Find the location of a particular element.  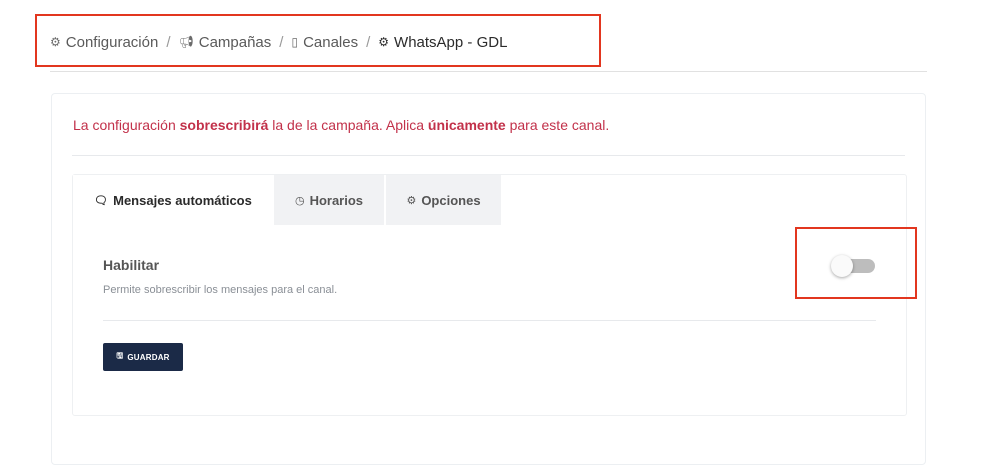

breadcrumb-item-campanas: 📢︎ Campañas is located at coordinates (225, 42).